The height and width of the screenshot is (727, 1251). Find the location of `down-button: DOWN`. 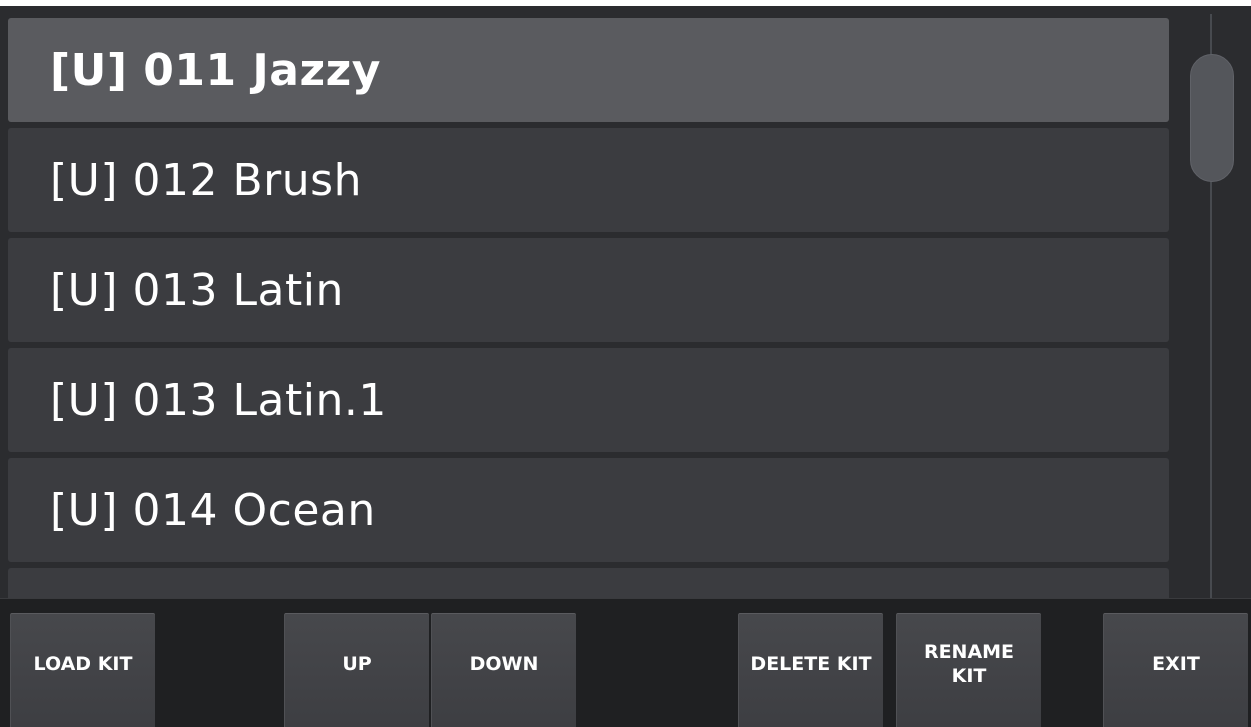

down-button: DOWN is located at coordinates (503, 670).